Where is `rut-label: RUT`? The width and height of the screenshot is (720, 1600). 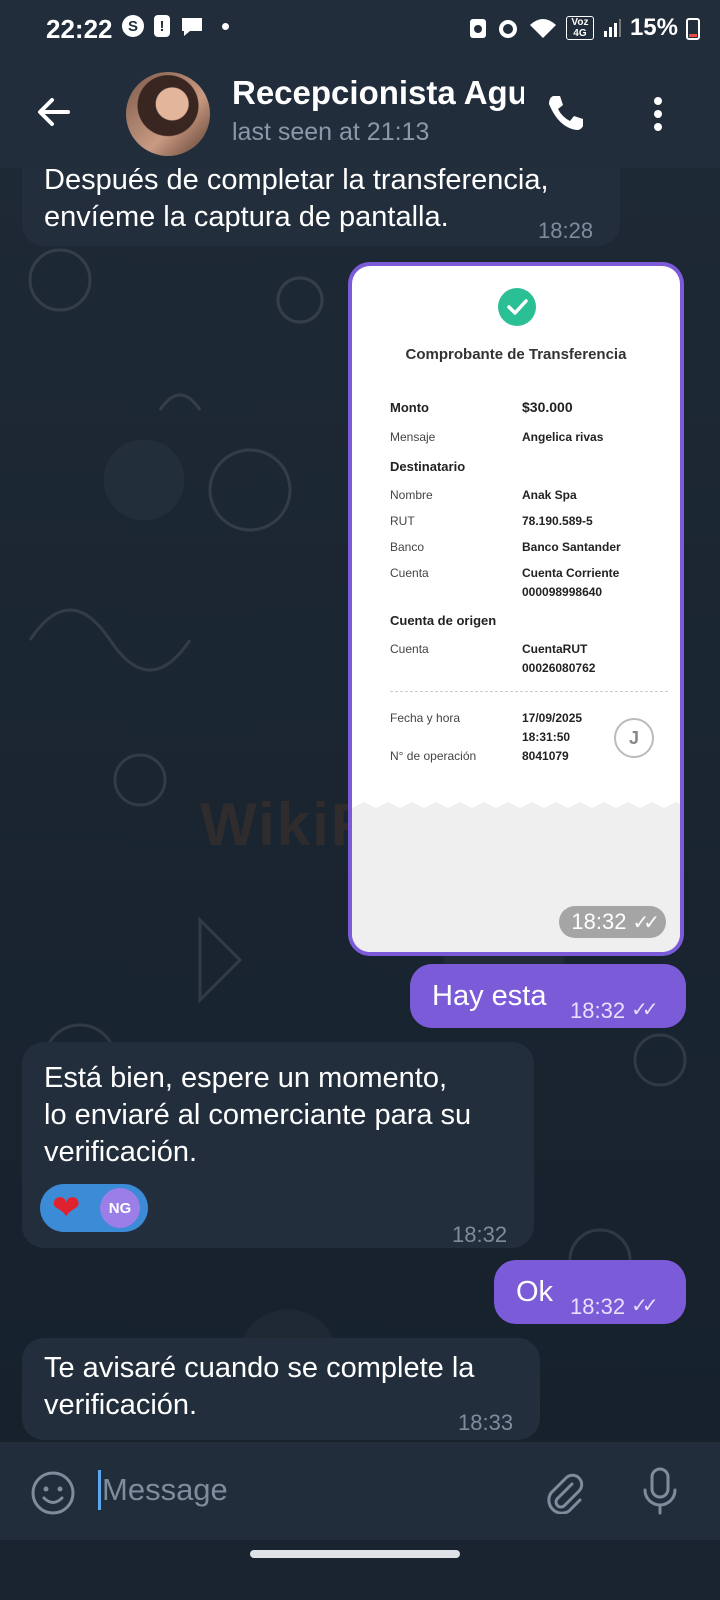 rut-label: RUT is located at coordinates (402, 521).